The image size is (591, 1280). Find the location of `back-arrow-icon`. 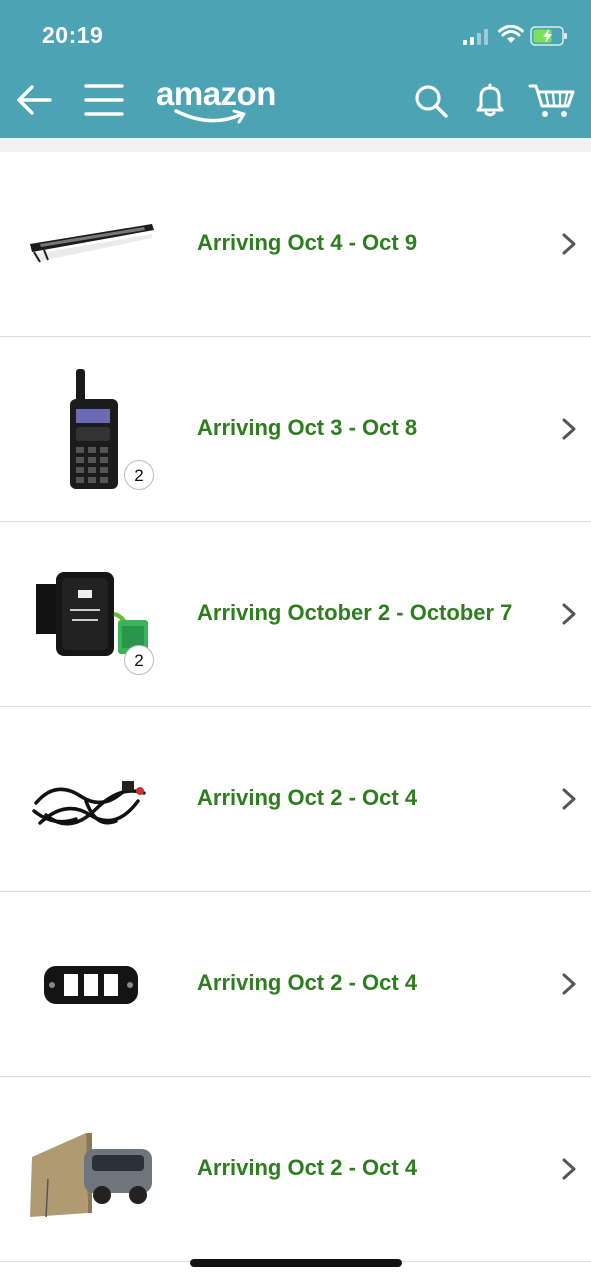

back-arrow-icon is located at coordinates (34, 100).